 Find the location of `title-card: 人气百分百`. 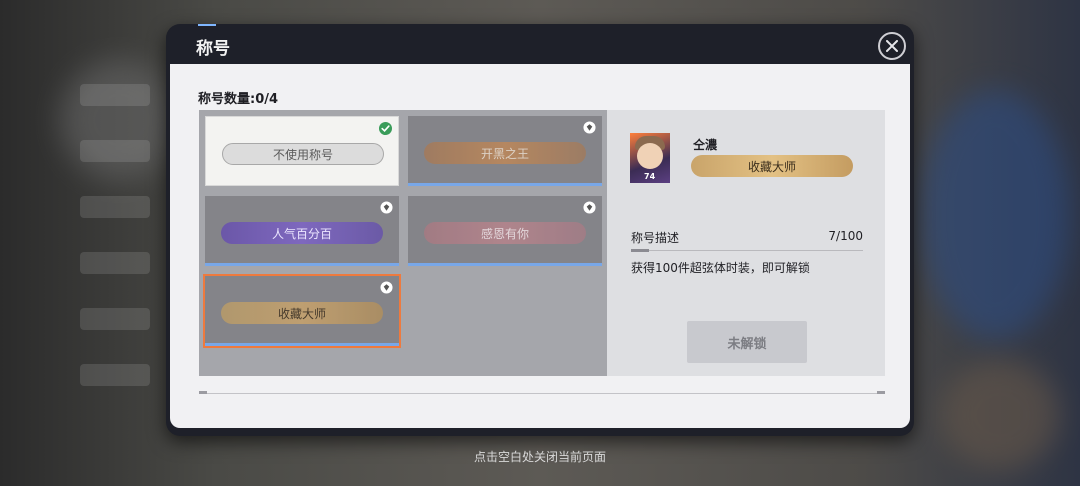

title-card: 人气百分百 is located at coordinates (302, 231).